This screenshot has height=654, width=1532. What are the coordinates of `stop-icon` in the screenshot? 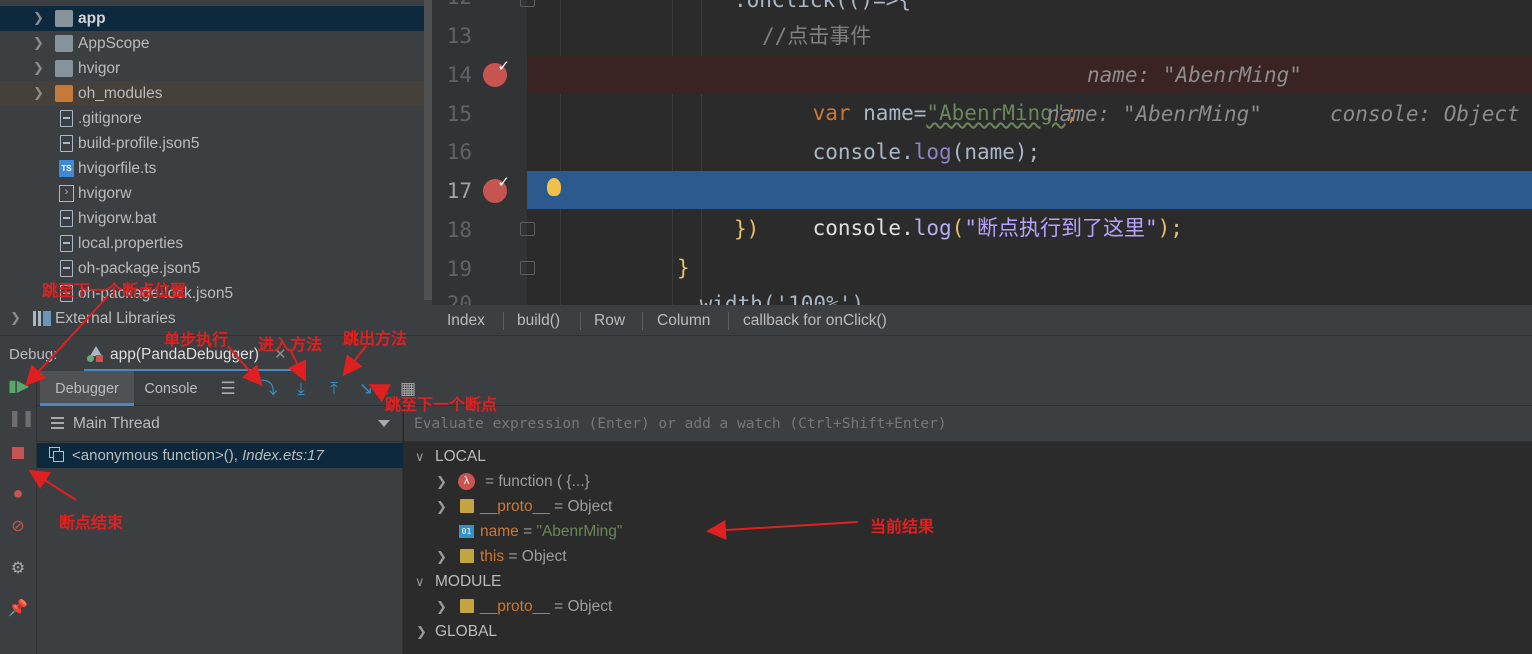 It's located at (18, 453).